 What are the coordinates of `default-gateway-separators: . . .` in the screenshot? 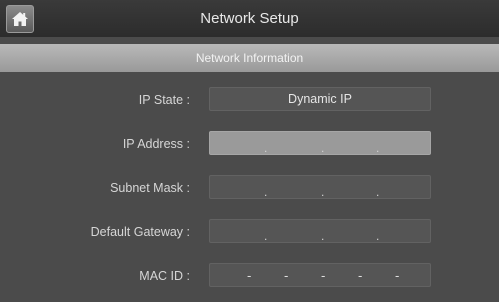 It's located at (320, 231).